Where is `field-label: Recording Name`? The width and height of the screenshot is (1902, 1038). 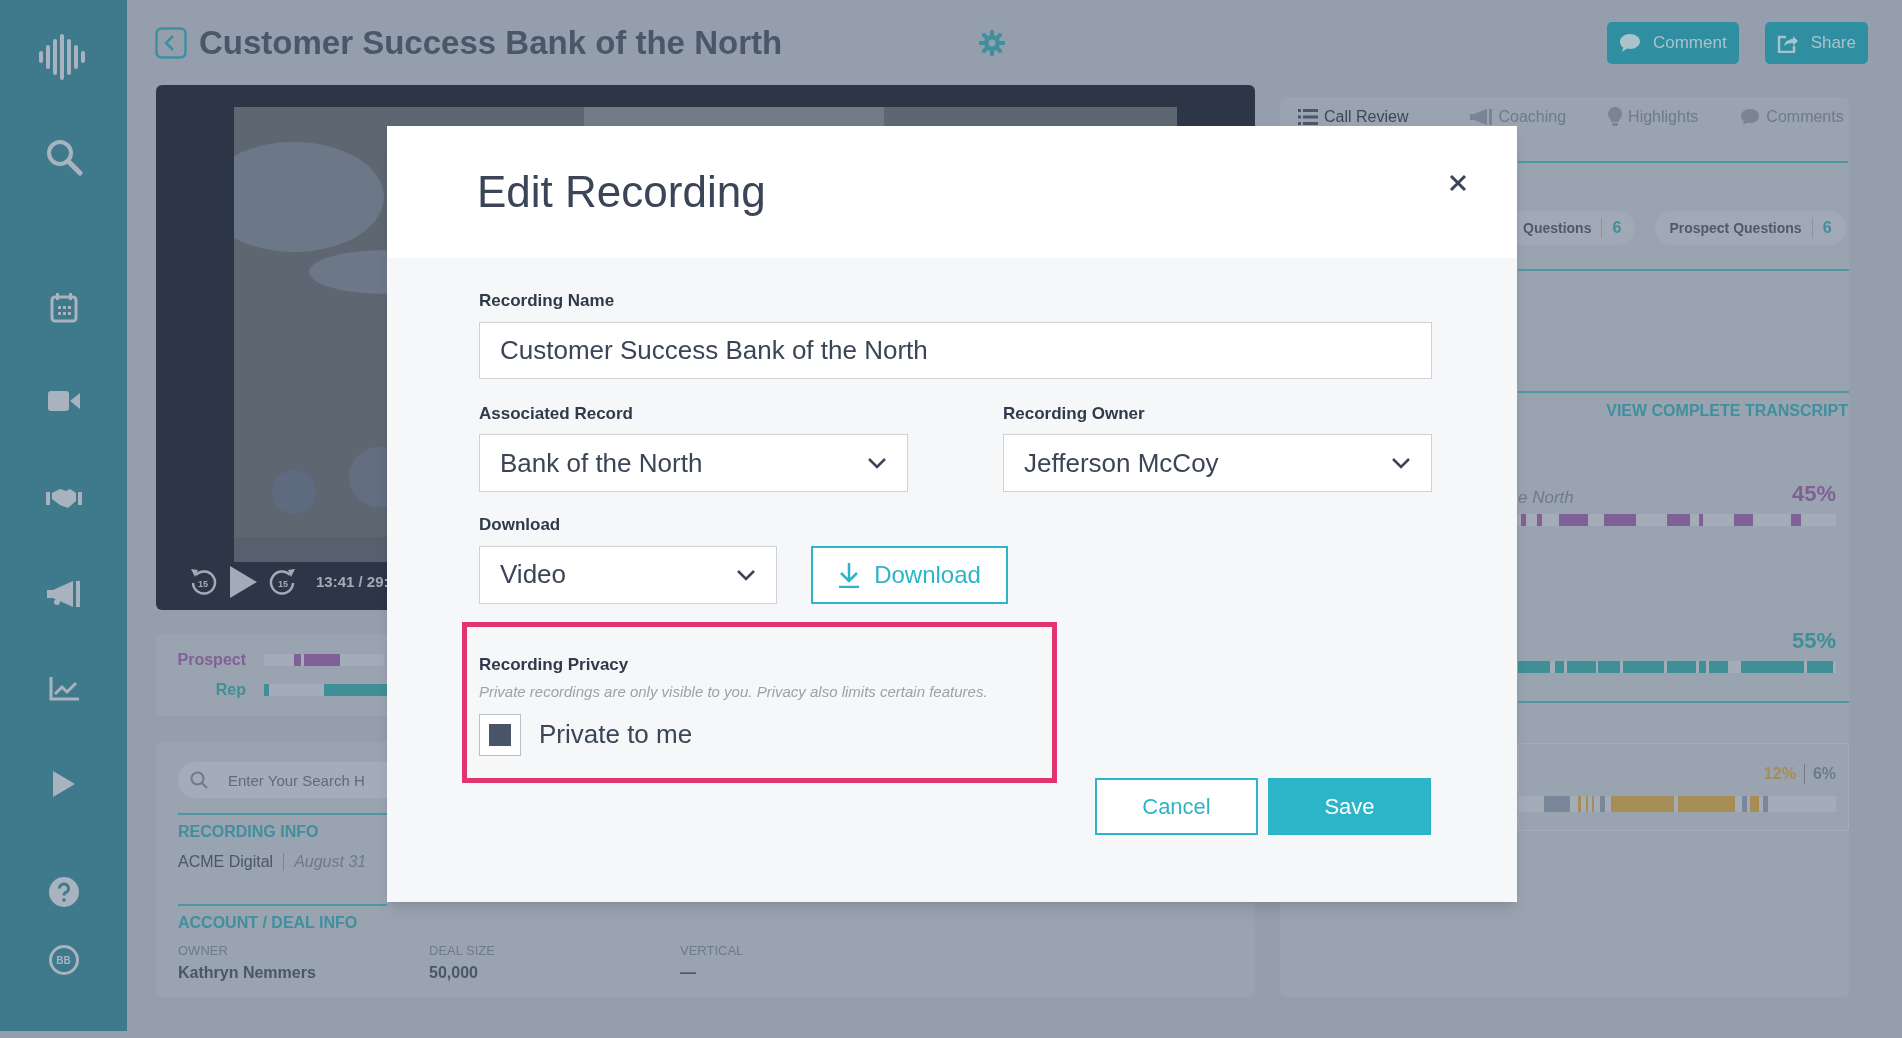
field-label: Recording Name is located at coordinates (547, 301).